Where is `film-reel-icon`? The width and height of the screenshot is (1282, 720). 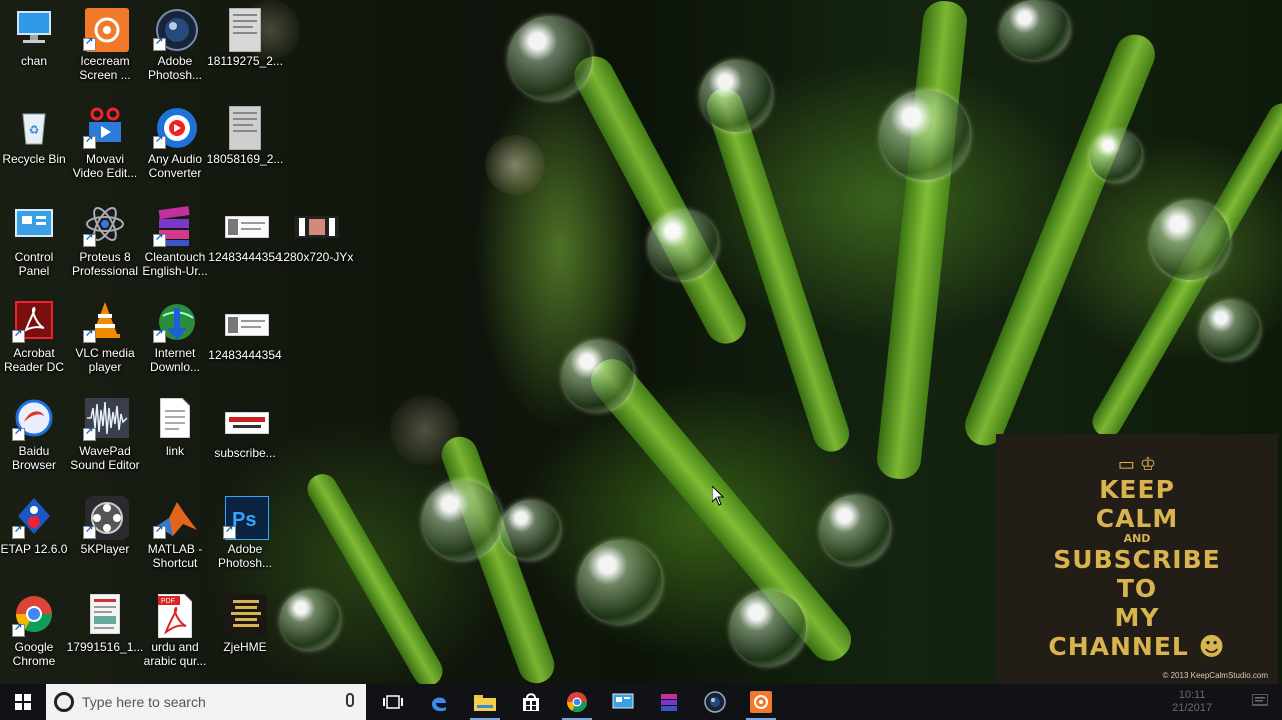
film-reel-icon is located at coordinates (106, 518).